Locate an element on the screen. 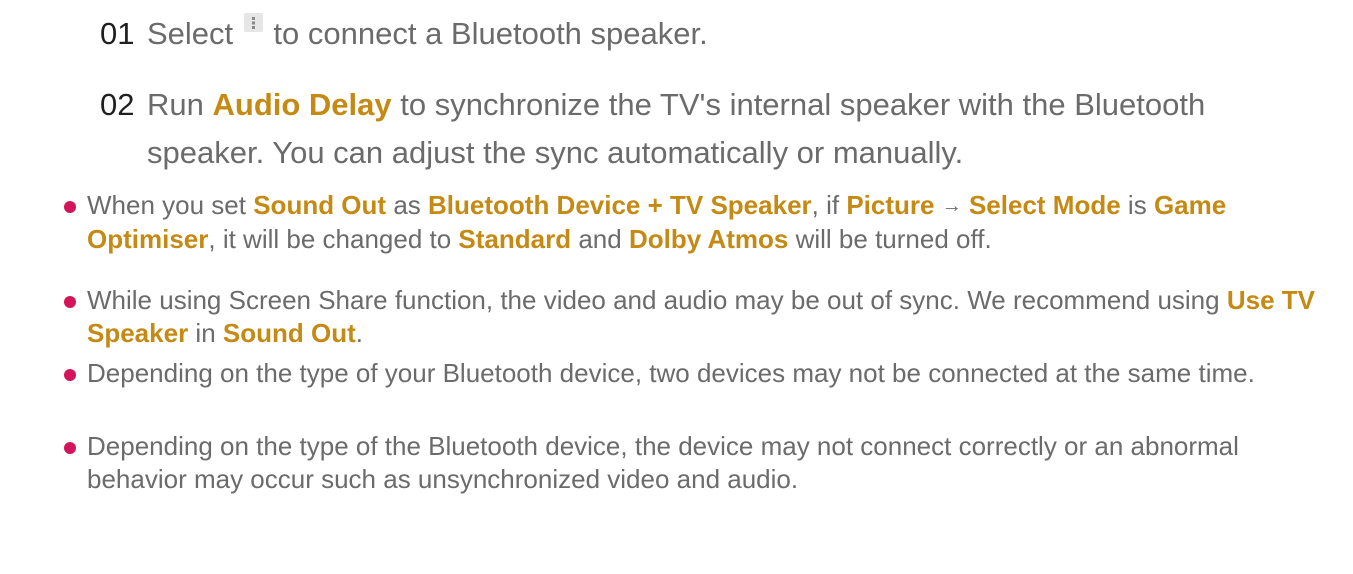 This screenshot has height=574, width=1353. menu-term: Picture is located at coordinates (890, 205).